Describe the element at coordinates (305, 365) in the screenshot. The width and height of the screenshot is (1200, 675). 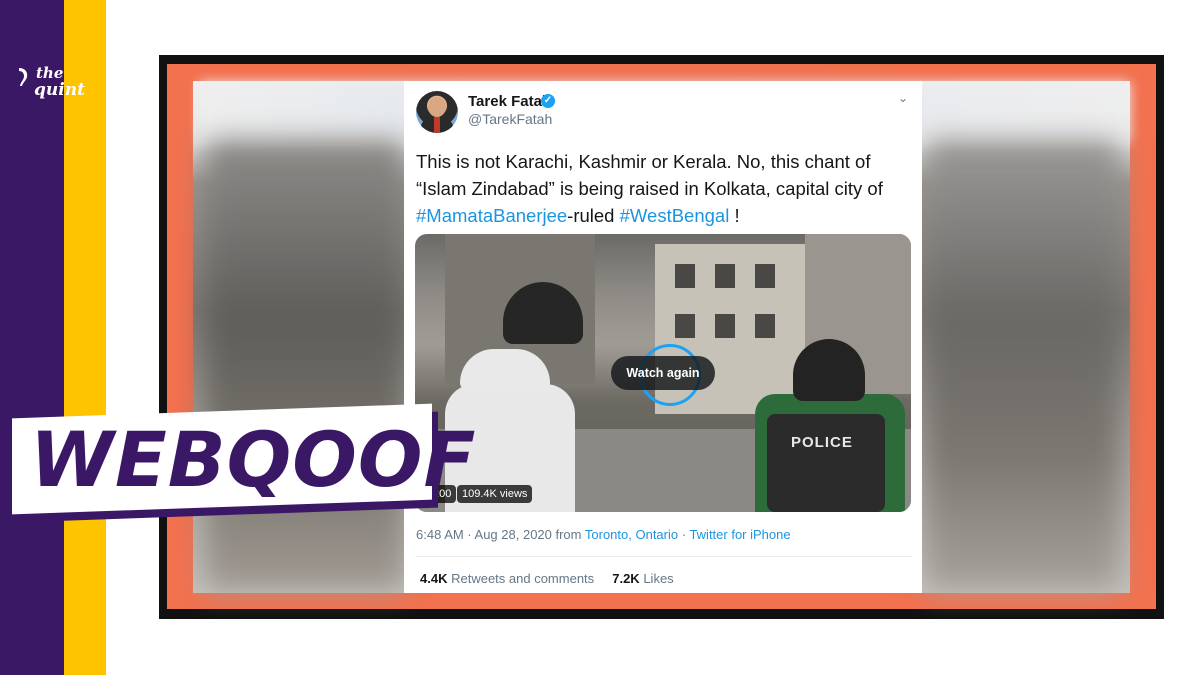
I see `blurred-left-panel` at that location.